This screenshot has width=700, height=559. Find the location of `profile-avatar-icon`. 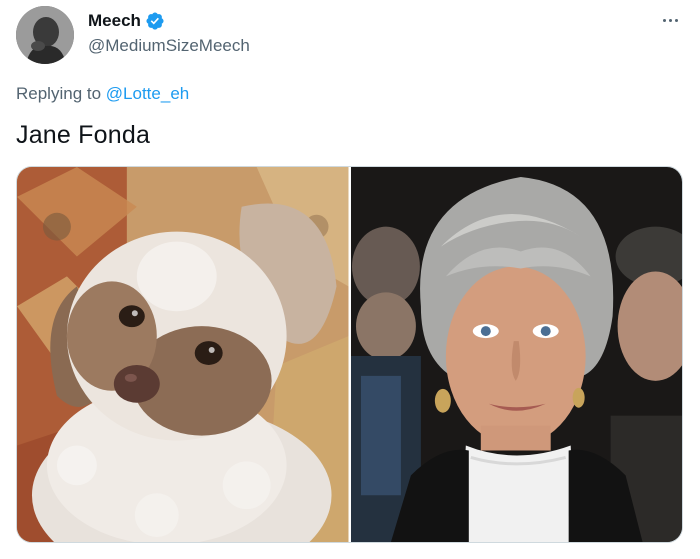

profile-avatar-icon is located at coordinates (45, 35).